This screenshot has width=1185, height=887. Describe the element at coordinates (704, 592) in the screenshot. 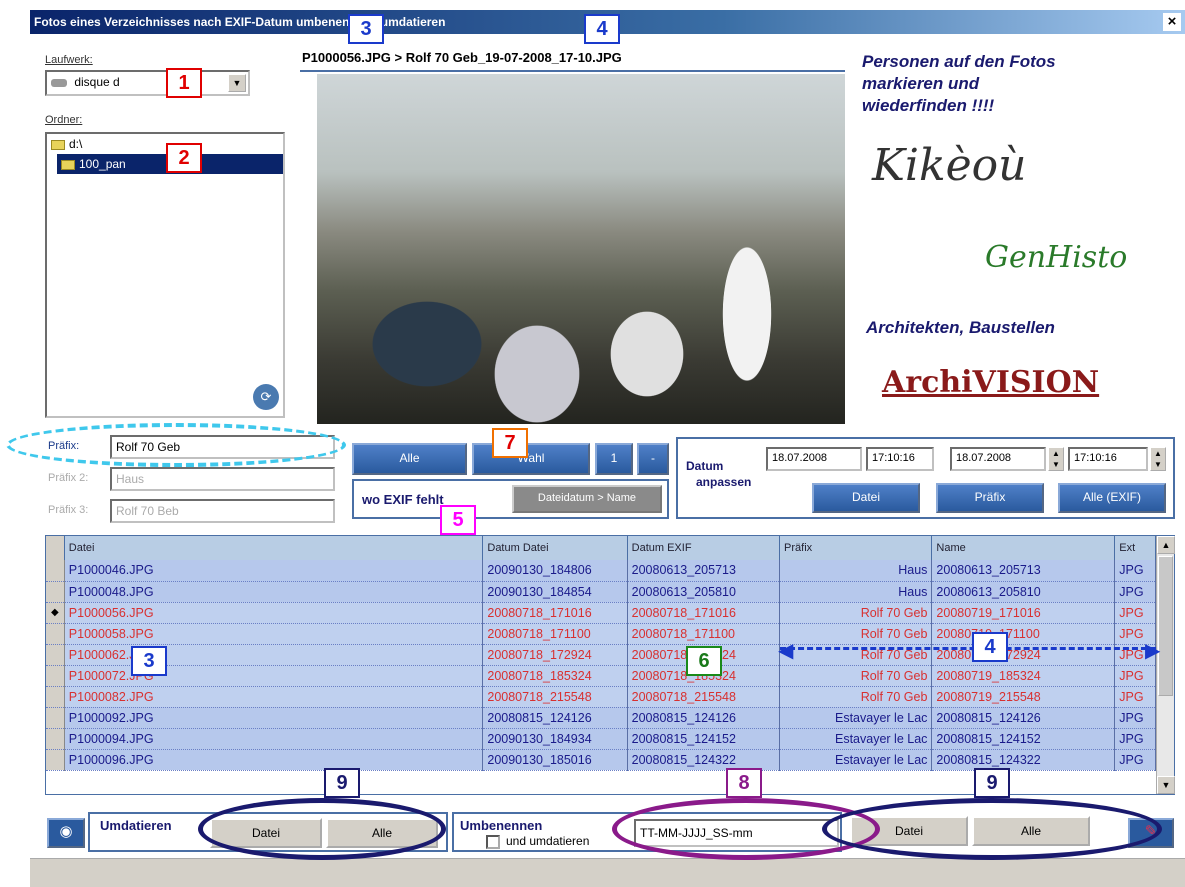

I see `cell-date-exif: 20080613_205810` at that location.